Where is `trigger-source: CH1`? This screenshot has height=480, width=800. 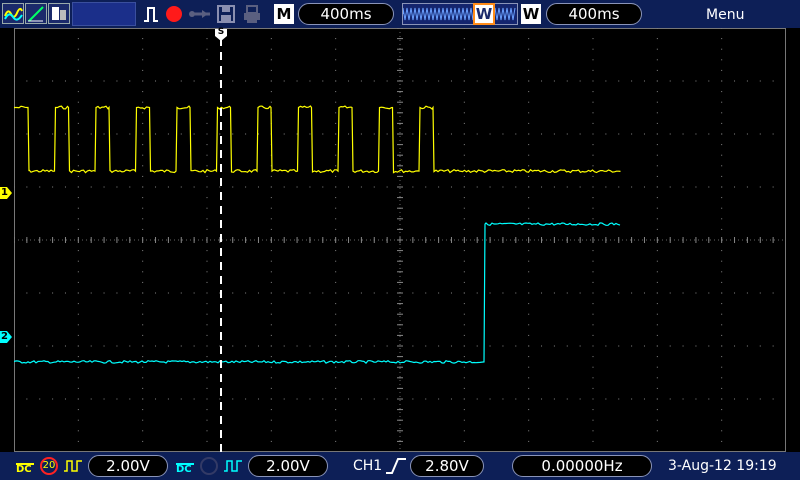
trigger-source: CH1 is located at coordinates (367, 466).